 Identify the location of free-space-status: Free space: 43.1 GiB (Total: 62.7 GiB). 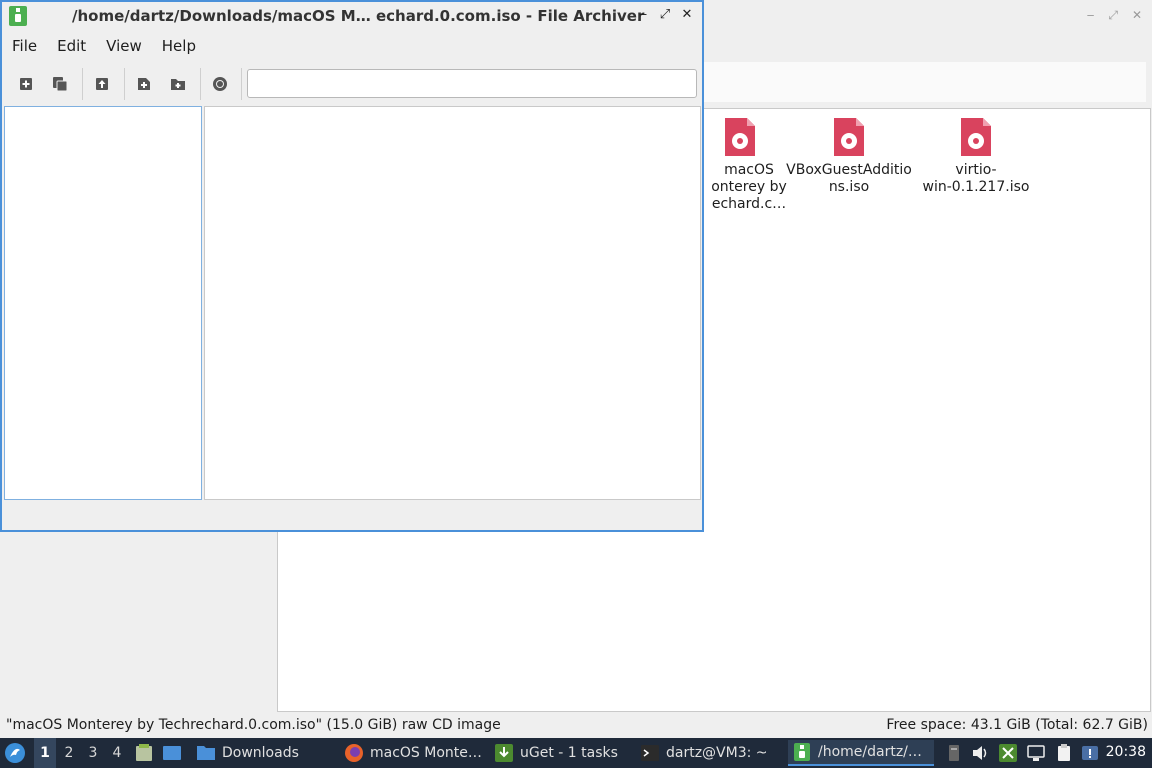
(1017, 725).